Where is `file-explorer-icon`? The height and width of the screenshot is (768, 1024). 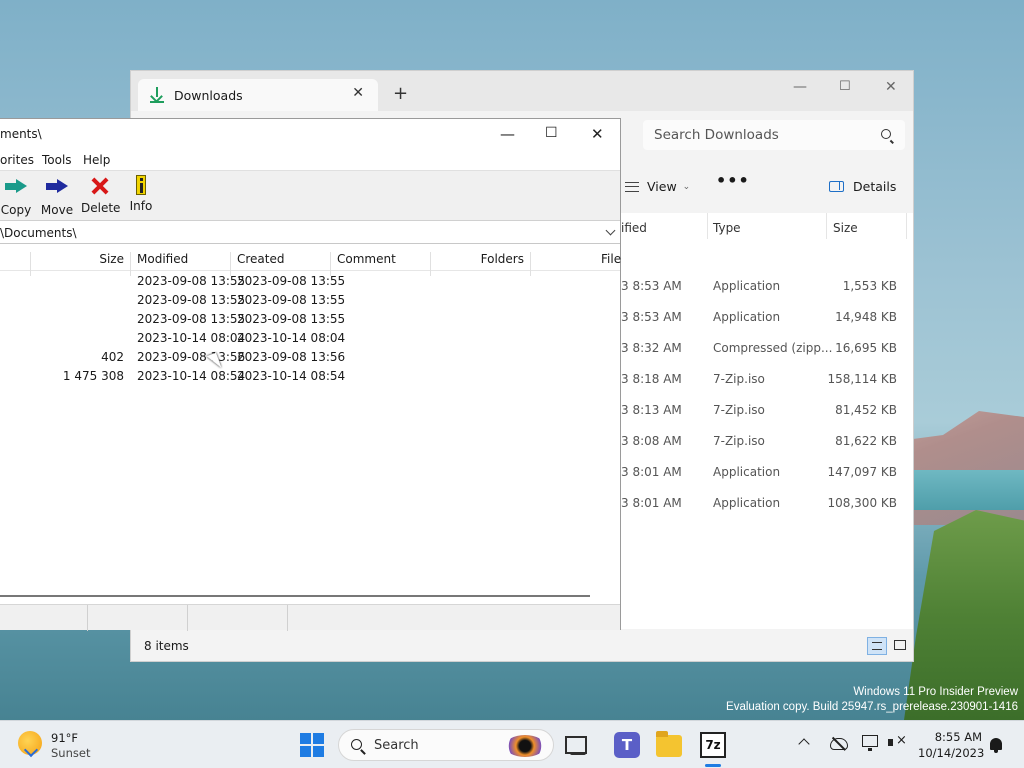
file-explorer-icon is located at coordinates (669, 744).